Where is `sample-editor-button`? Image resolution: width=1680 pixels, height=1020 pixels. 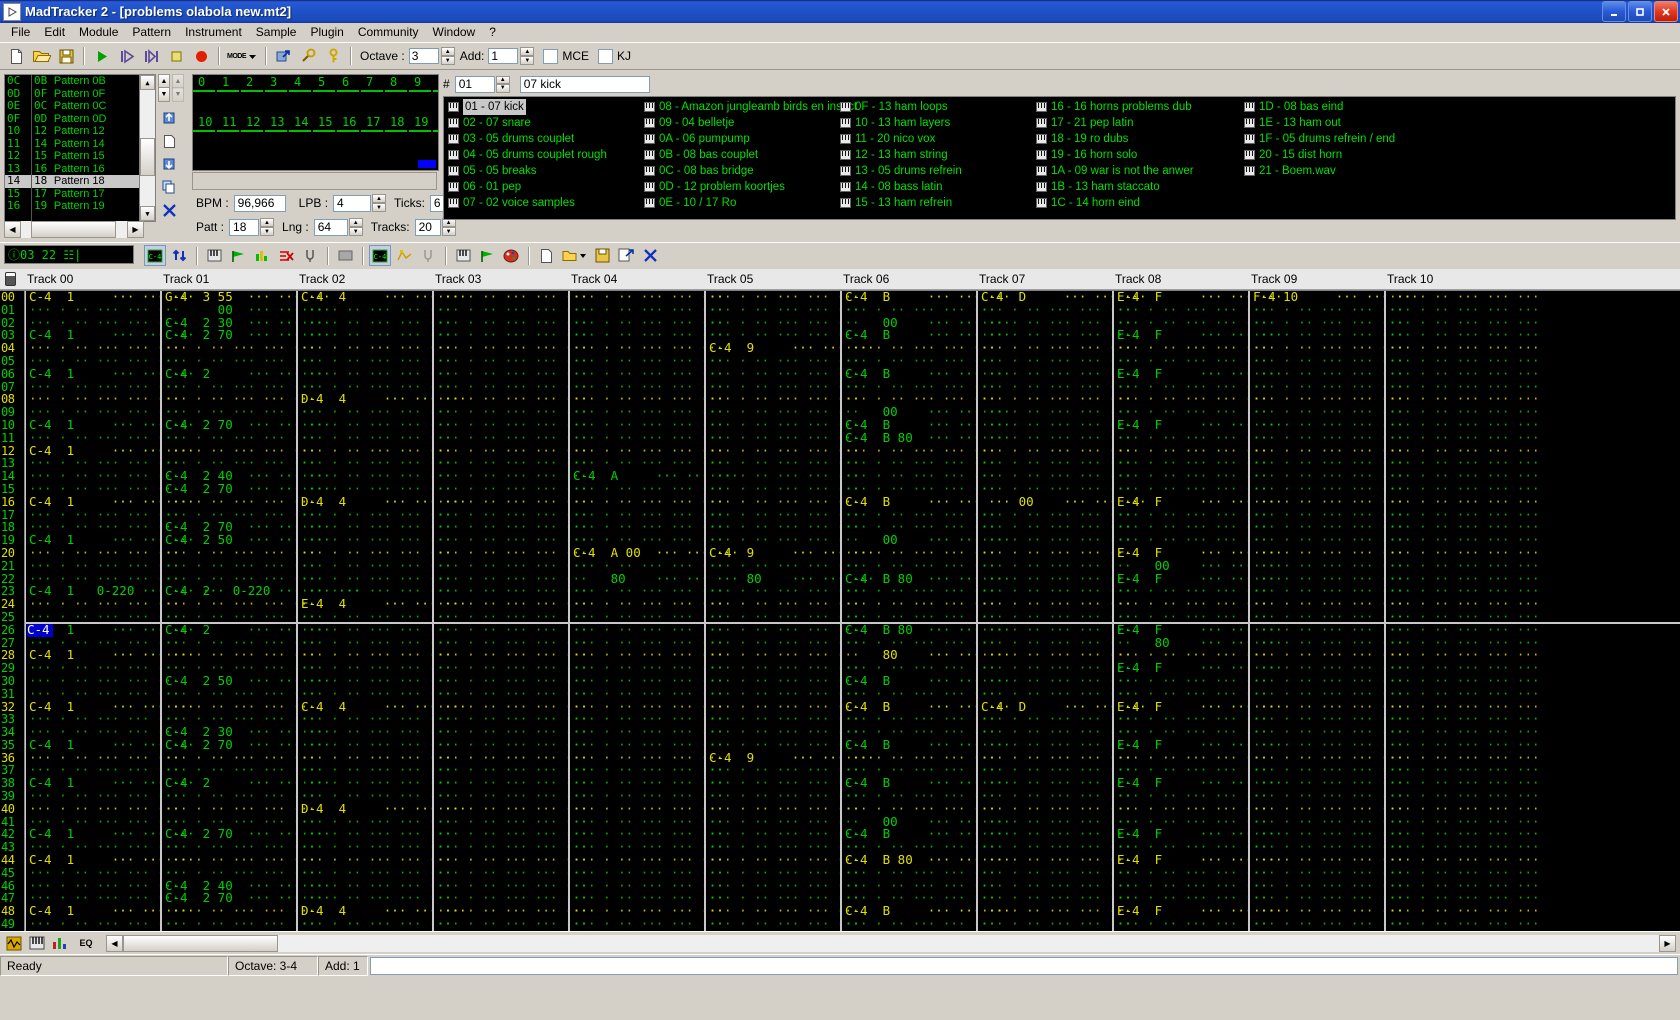
sample-editor-button is located at coordinates (14, 943).